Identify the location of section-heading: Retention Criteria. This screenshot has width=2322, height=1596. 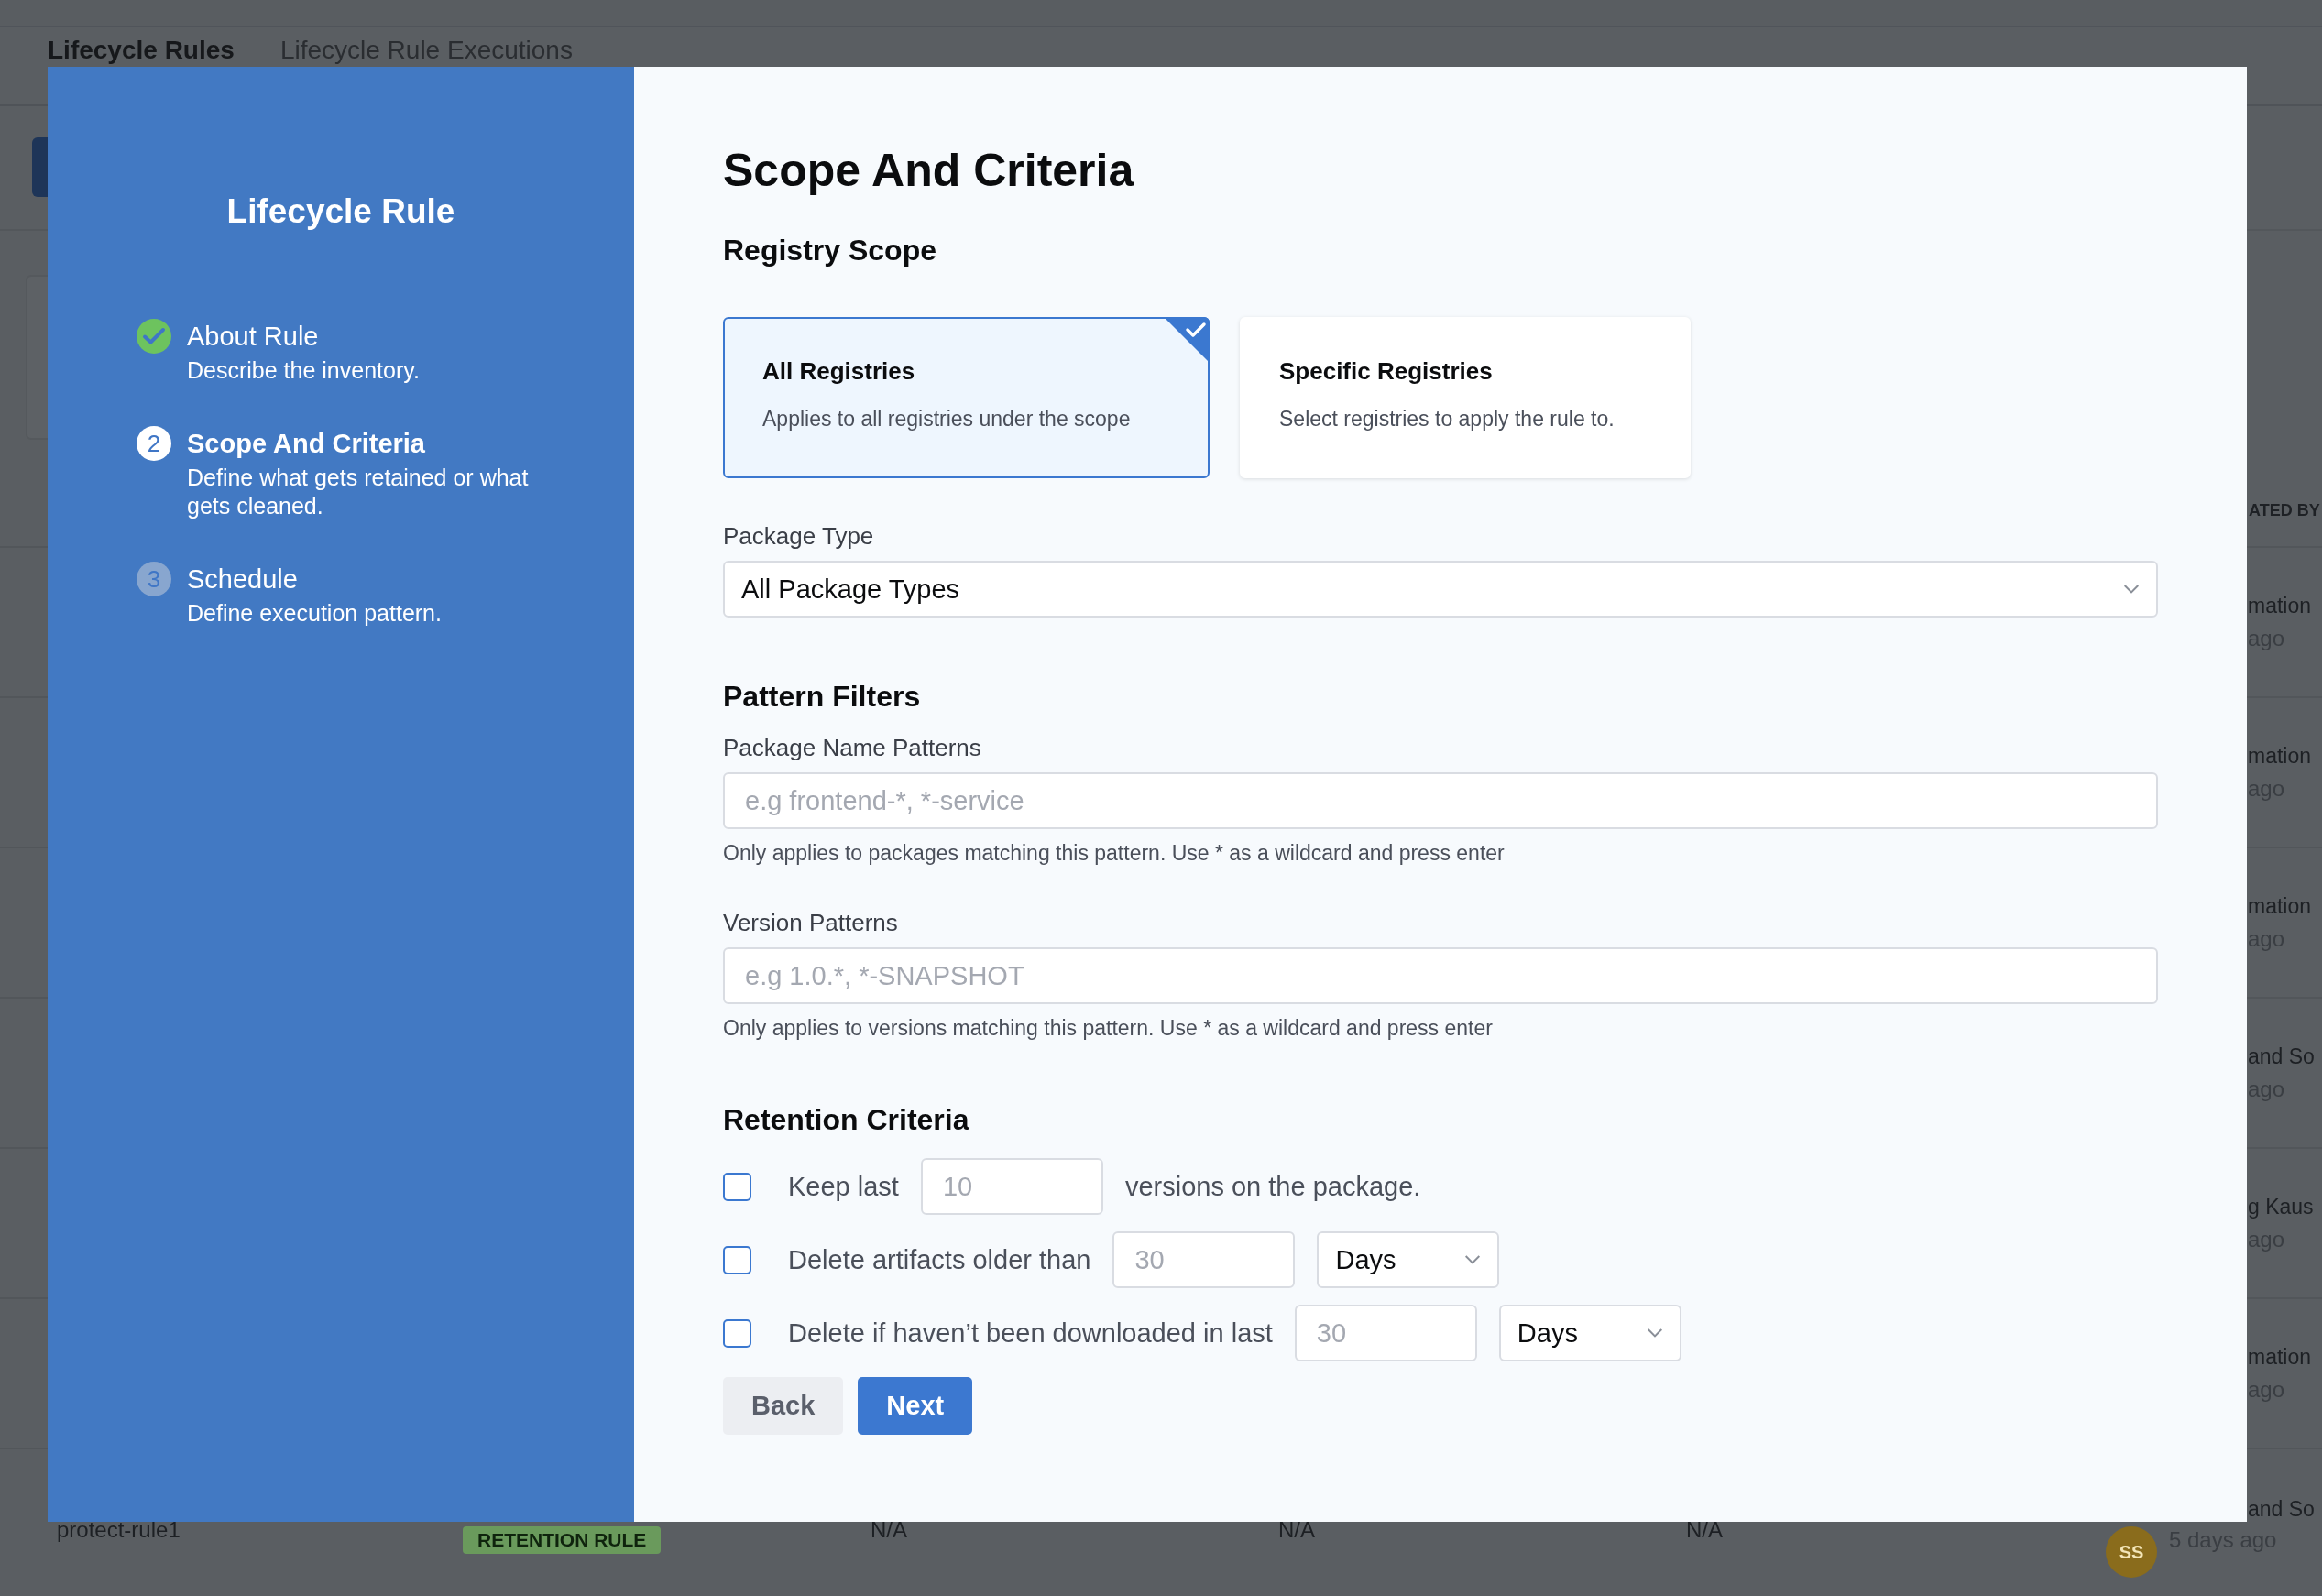
(846, 1120).